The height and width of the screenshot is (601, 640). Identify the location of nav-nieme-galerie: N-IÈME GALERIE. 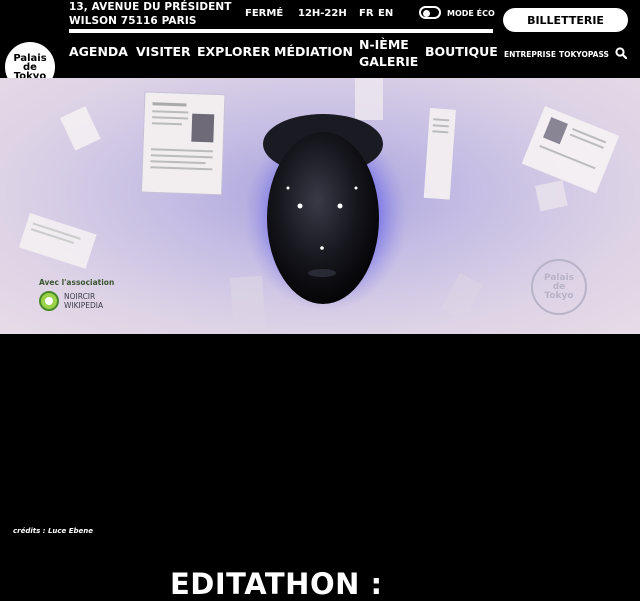
(388, 53).